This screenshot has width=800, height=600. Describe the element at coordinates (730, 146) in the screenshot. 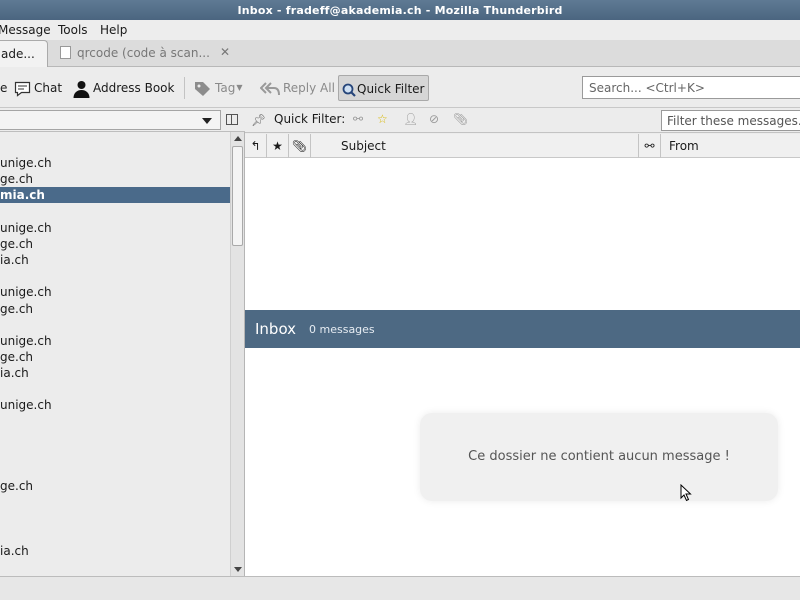

I see `from-column-header: From` at that location.